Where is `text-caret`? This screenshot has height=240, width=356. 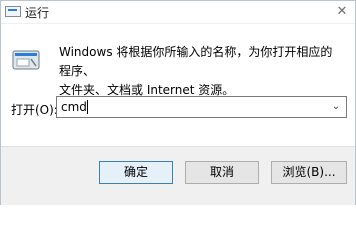
text-caret is located at coordinates (87, 107).